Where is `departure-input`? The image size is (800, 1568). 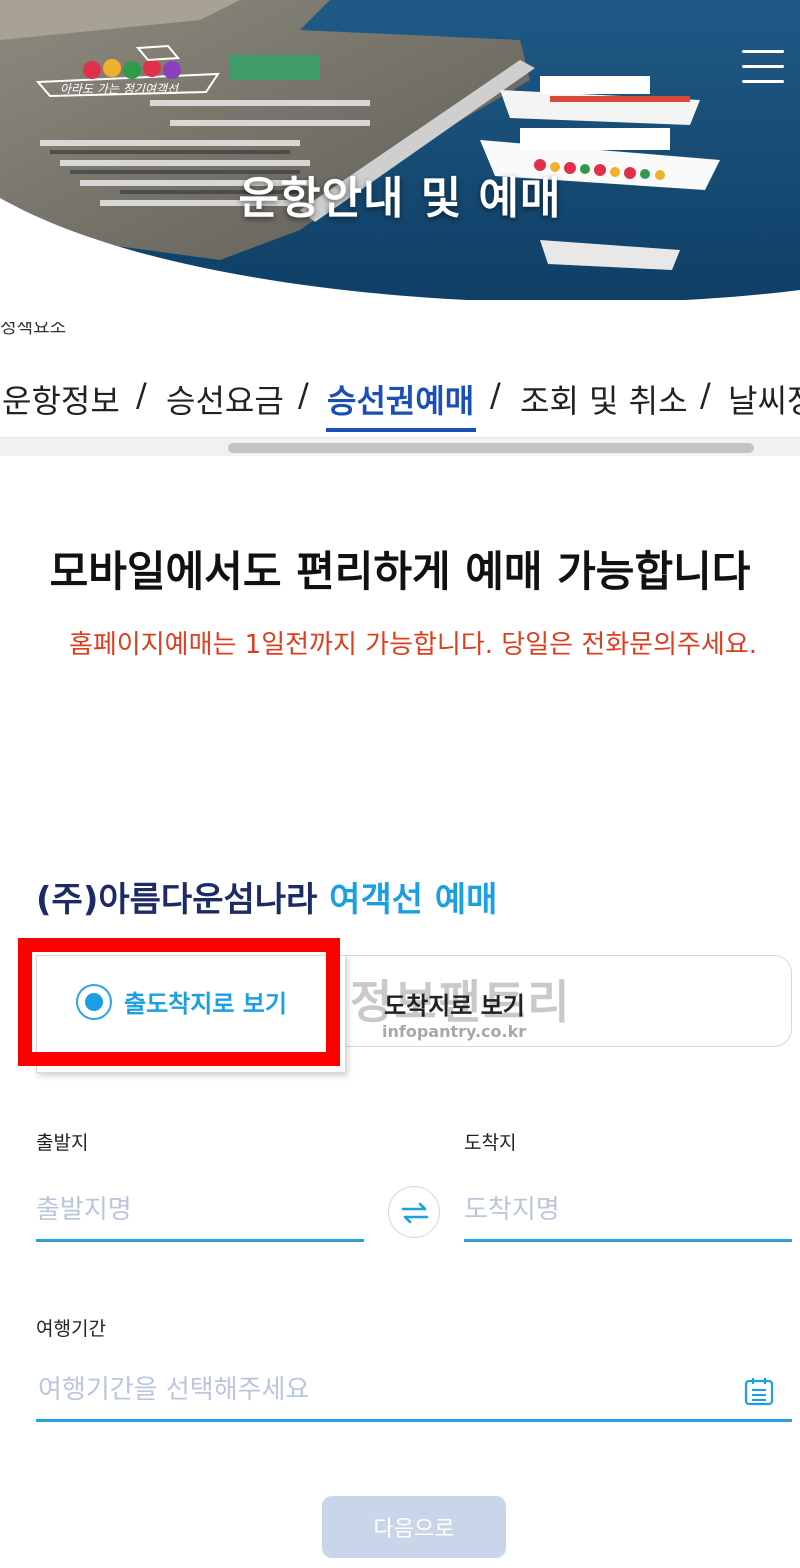
departure-input is located at coordinates (200, 1211).